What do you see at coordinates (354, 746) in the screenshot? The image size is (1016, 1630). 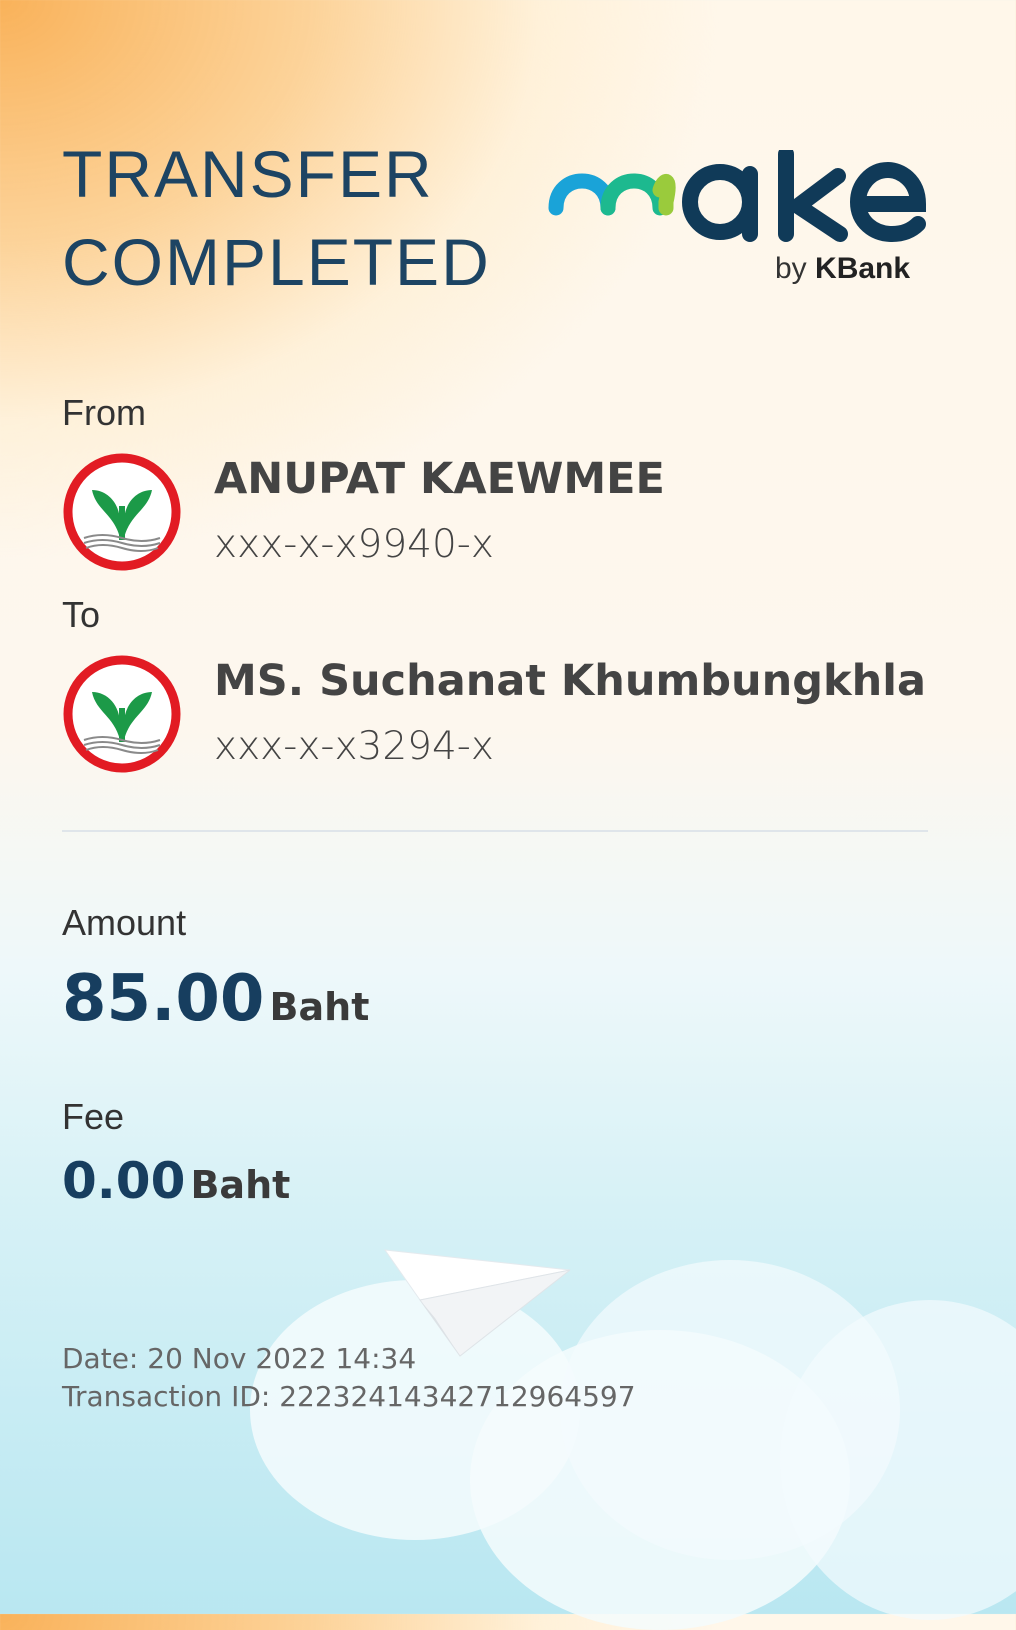 I see `recipient-account: xxx-x-x3294-x` at bounding box center [354, 746].